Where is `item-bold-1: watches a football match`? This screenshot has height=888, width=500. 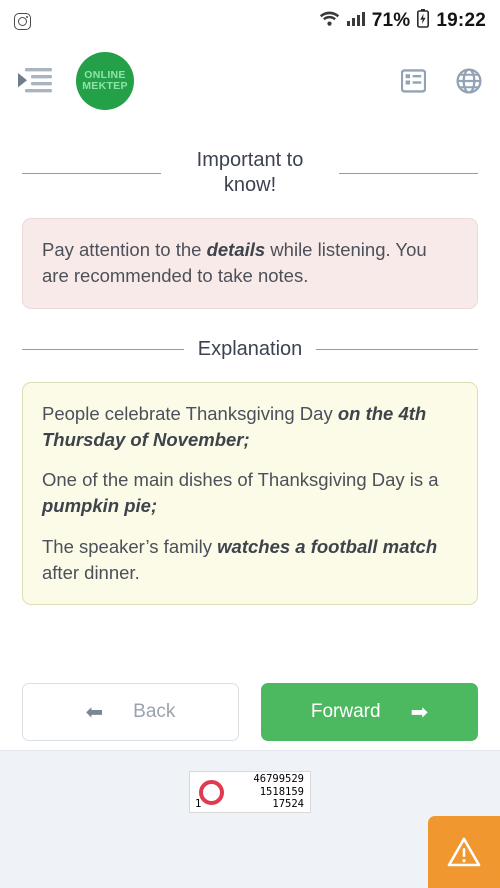
item-bold-1: watches a football match is located at coordinates (327, 546).